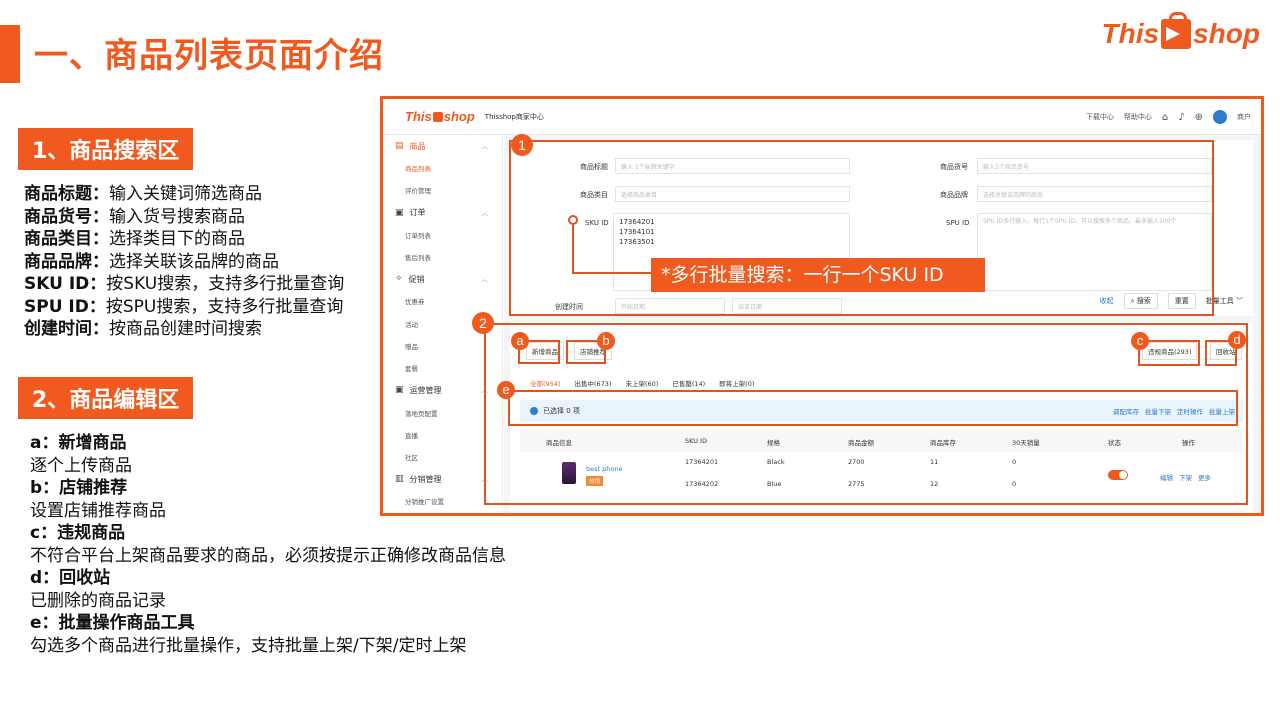  I want to click on line-text: 输入关键词筛选商品, so click(185, 194).